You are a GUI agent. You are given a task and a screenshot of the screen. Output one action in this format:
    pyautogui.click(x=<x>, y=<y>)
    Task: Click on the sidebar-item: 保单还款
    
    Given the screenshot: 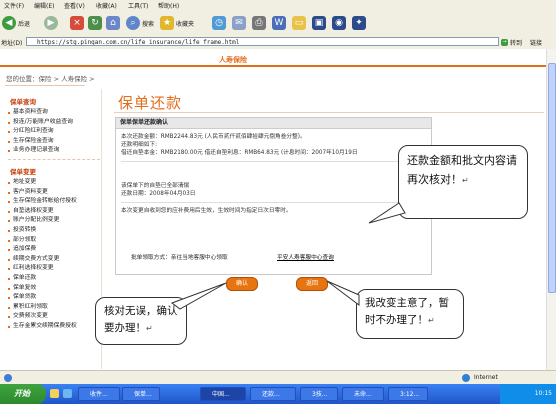 What is the action you would take?
    pyautogui.click(x=54, y=279)
    